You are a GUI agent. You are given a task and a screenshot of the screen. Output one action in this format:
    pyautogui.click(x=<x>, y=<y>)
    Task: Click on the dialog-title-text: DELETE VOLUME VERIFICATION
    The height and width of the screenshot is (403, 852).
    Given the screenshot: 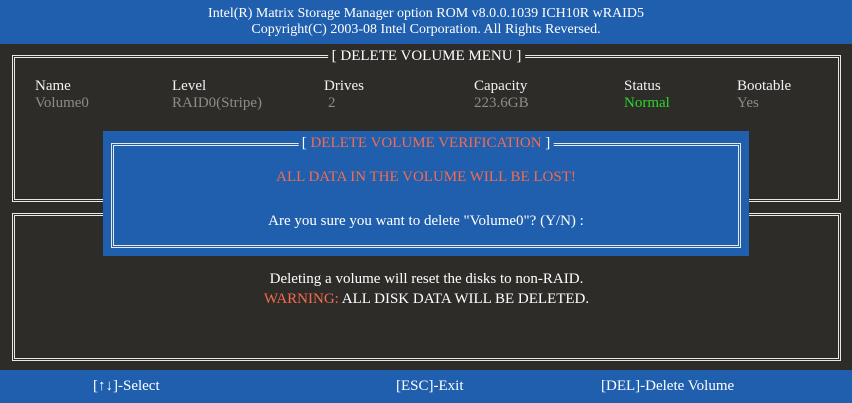 What is the action you would take?
    pyautogui.click(x=426, y=143)
    